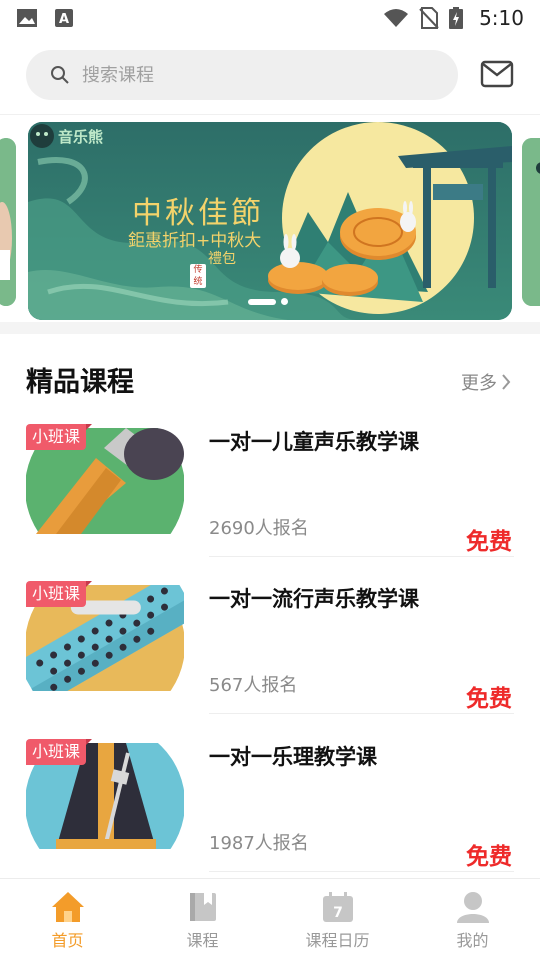 The image size is (540, 960). I want to click on more-label: 更多, so click(479, 383).